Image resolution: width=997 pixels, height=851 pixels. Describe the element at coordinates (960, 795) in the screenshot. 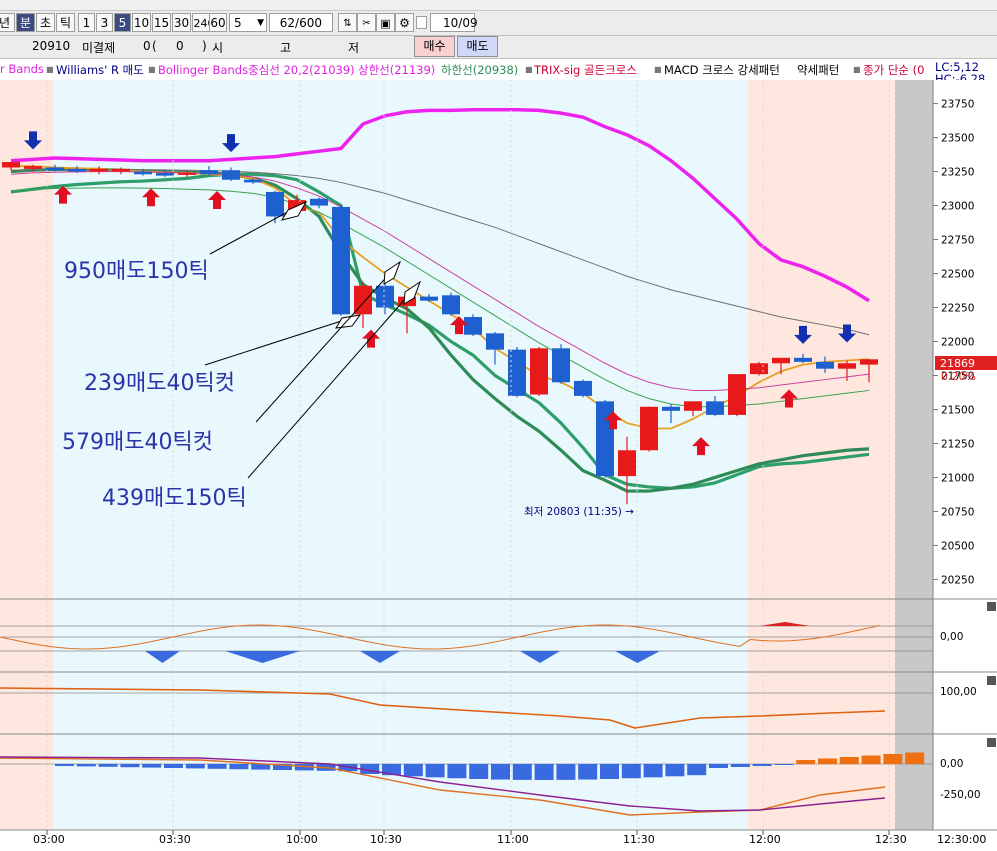

I see `macd-axis-label: -250,00` at that location.